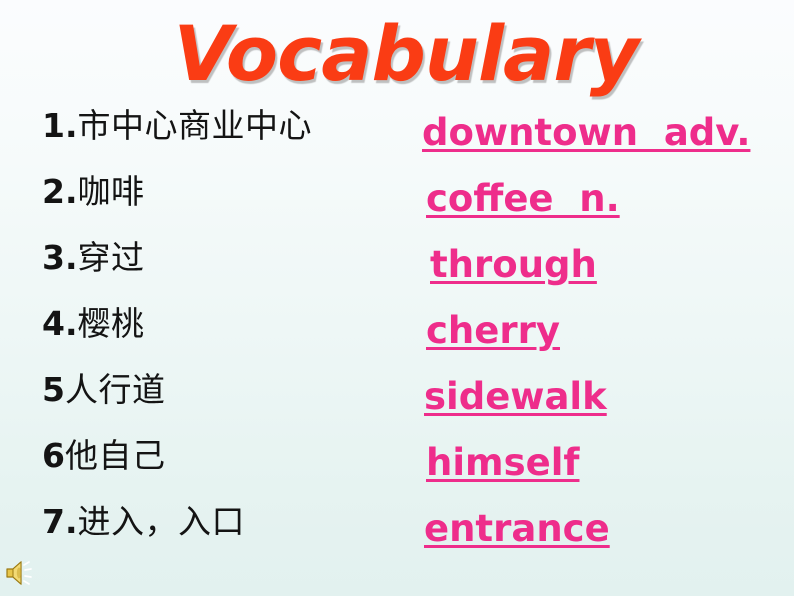 Image resolution: width=794 pixels, height=596 pixels. I want to click on english-answer-row: himself, so click(606, 473).